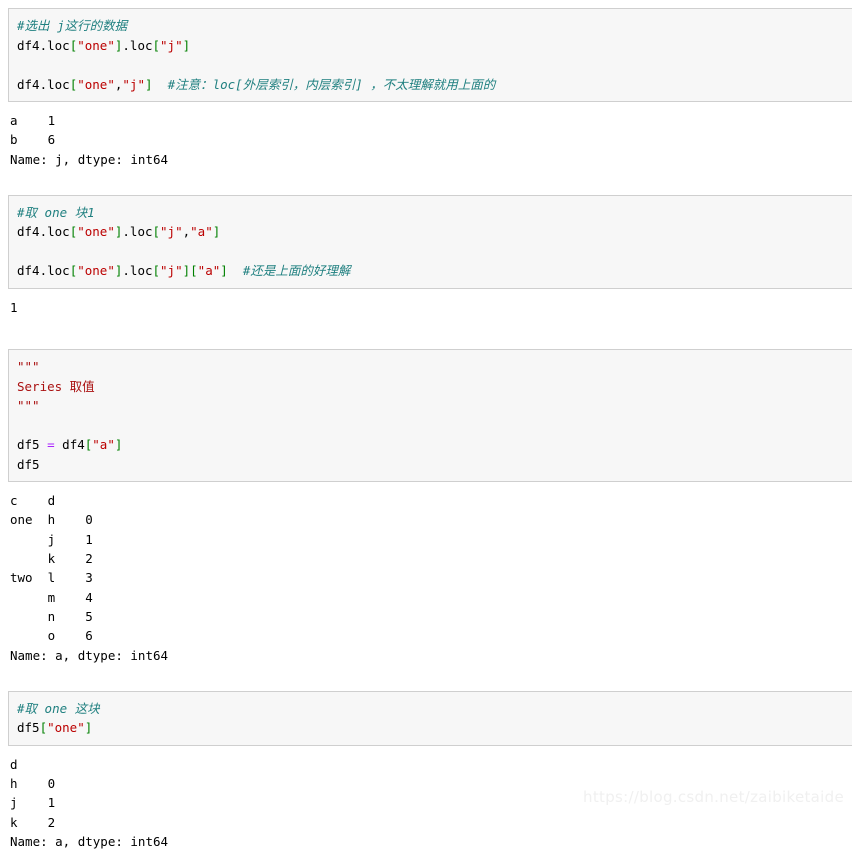 The image size is (852, 857). Describe the element at coordinates (434, 415) in the screenshot. I see `code-source-3: """ Series 取值 """ df5 = df4["a"] df5` at that location.